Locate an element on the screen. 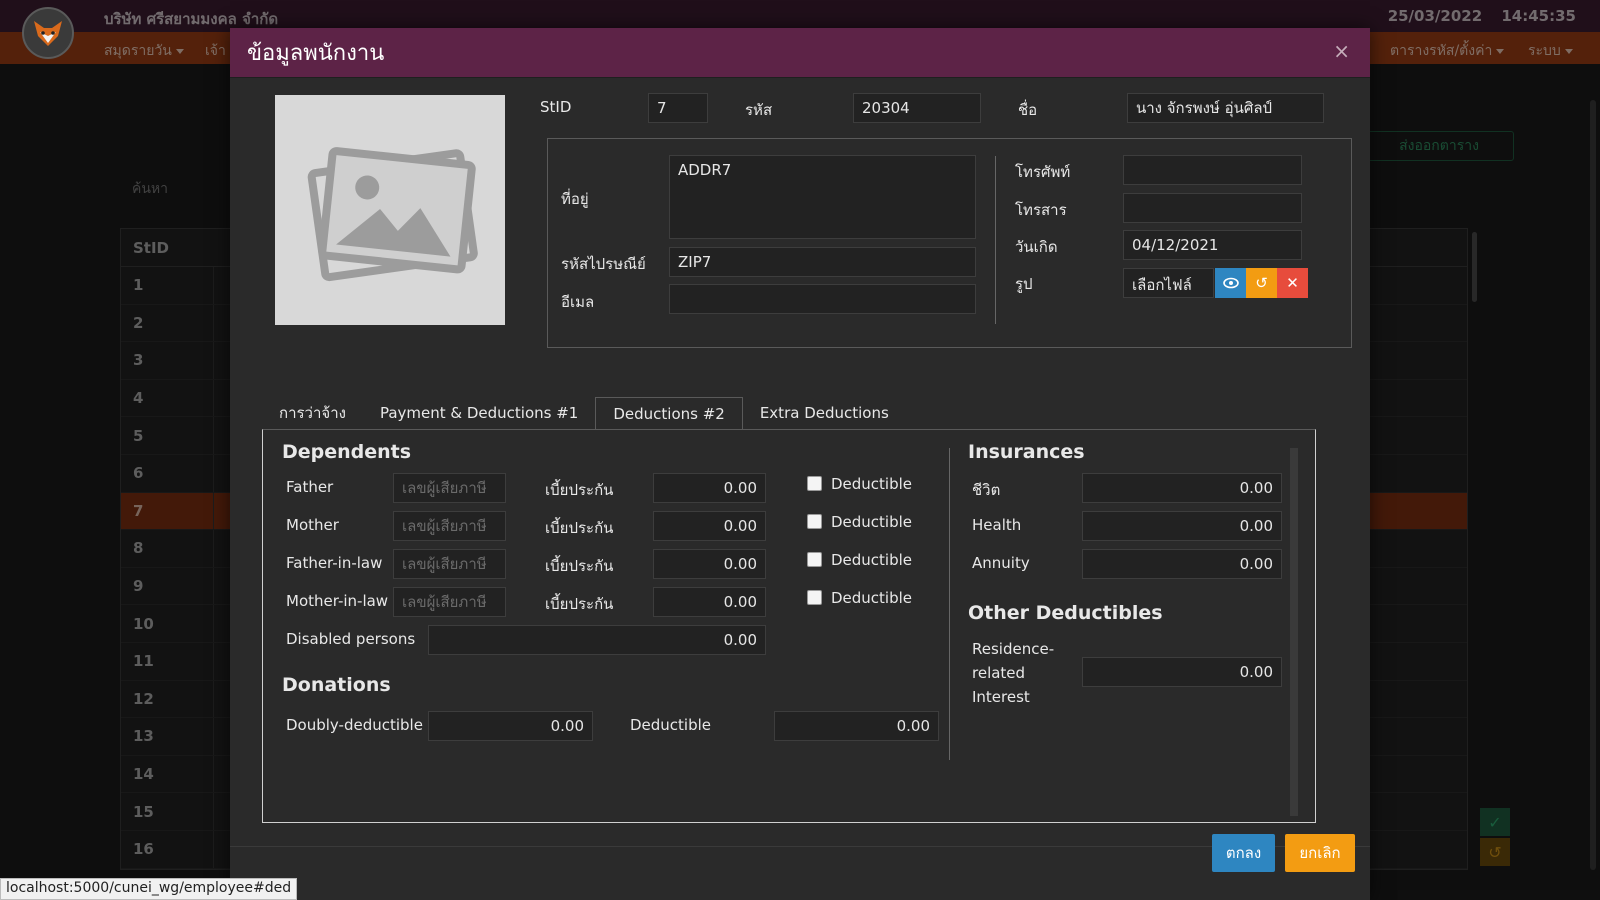 Image resolution: width=1600 pixels, height=900 pixels. doubly-deductible-label: Doubly-deductible is located at coordinates (354, 725).